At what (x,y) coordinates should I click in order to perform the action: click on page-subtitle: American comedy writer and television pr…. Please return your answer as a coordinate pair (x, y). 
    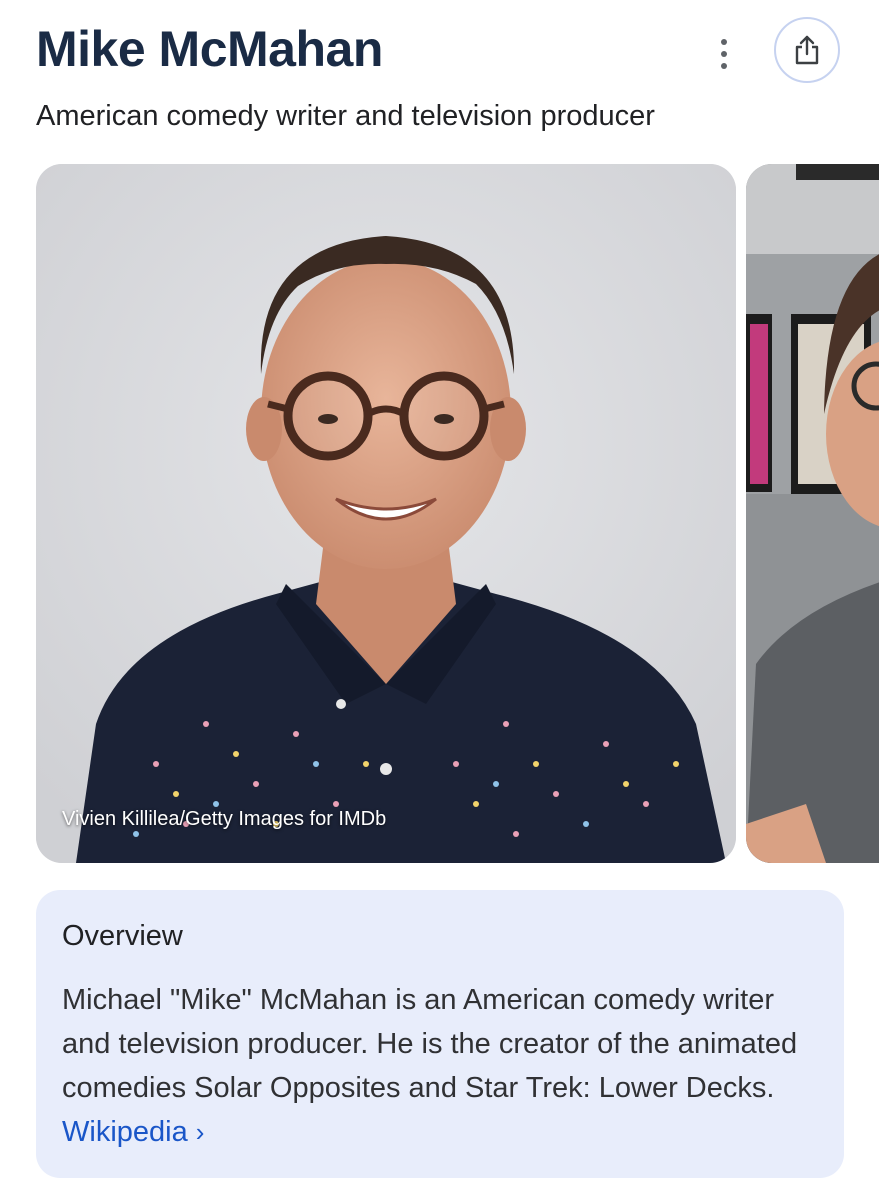
    Looking at the image, I should click on (345, 116).